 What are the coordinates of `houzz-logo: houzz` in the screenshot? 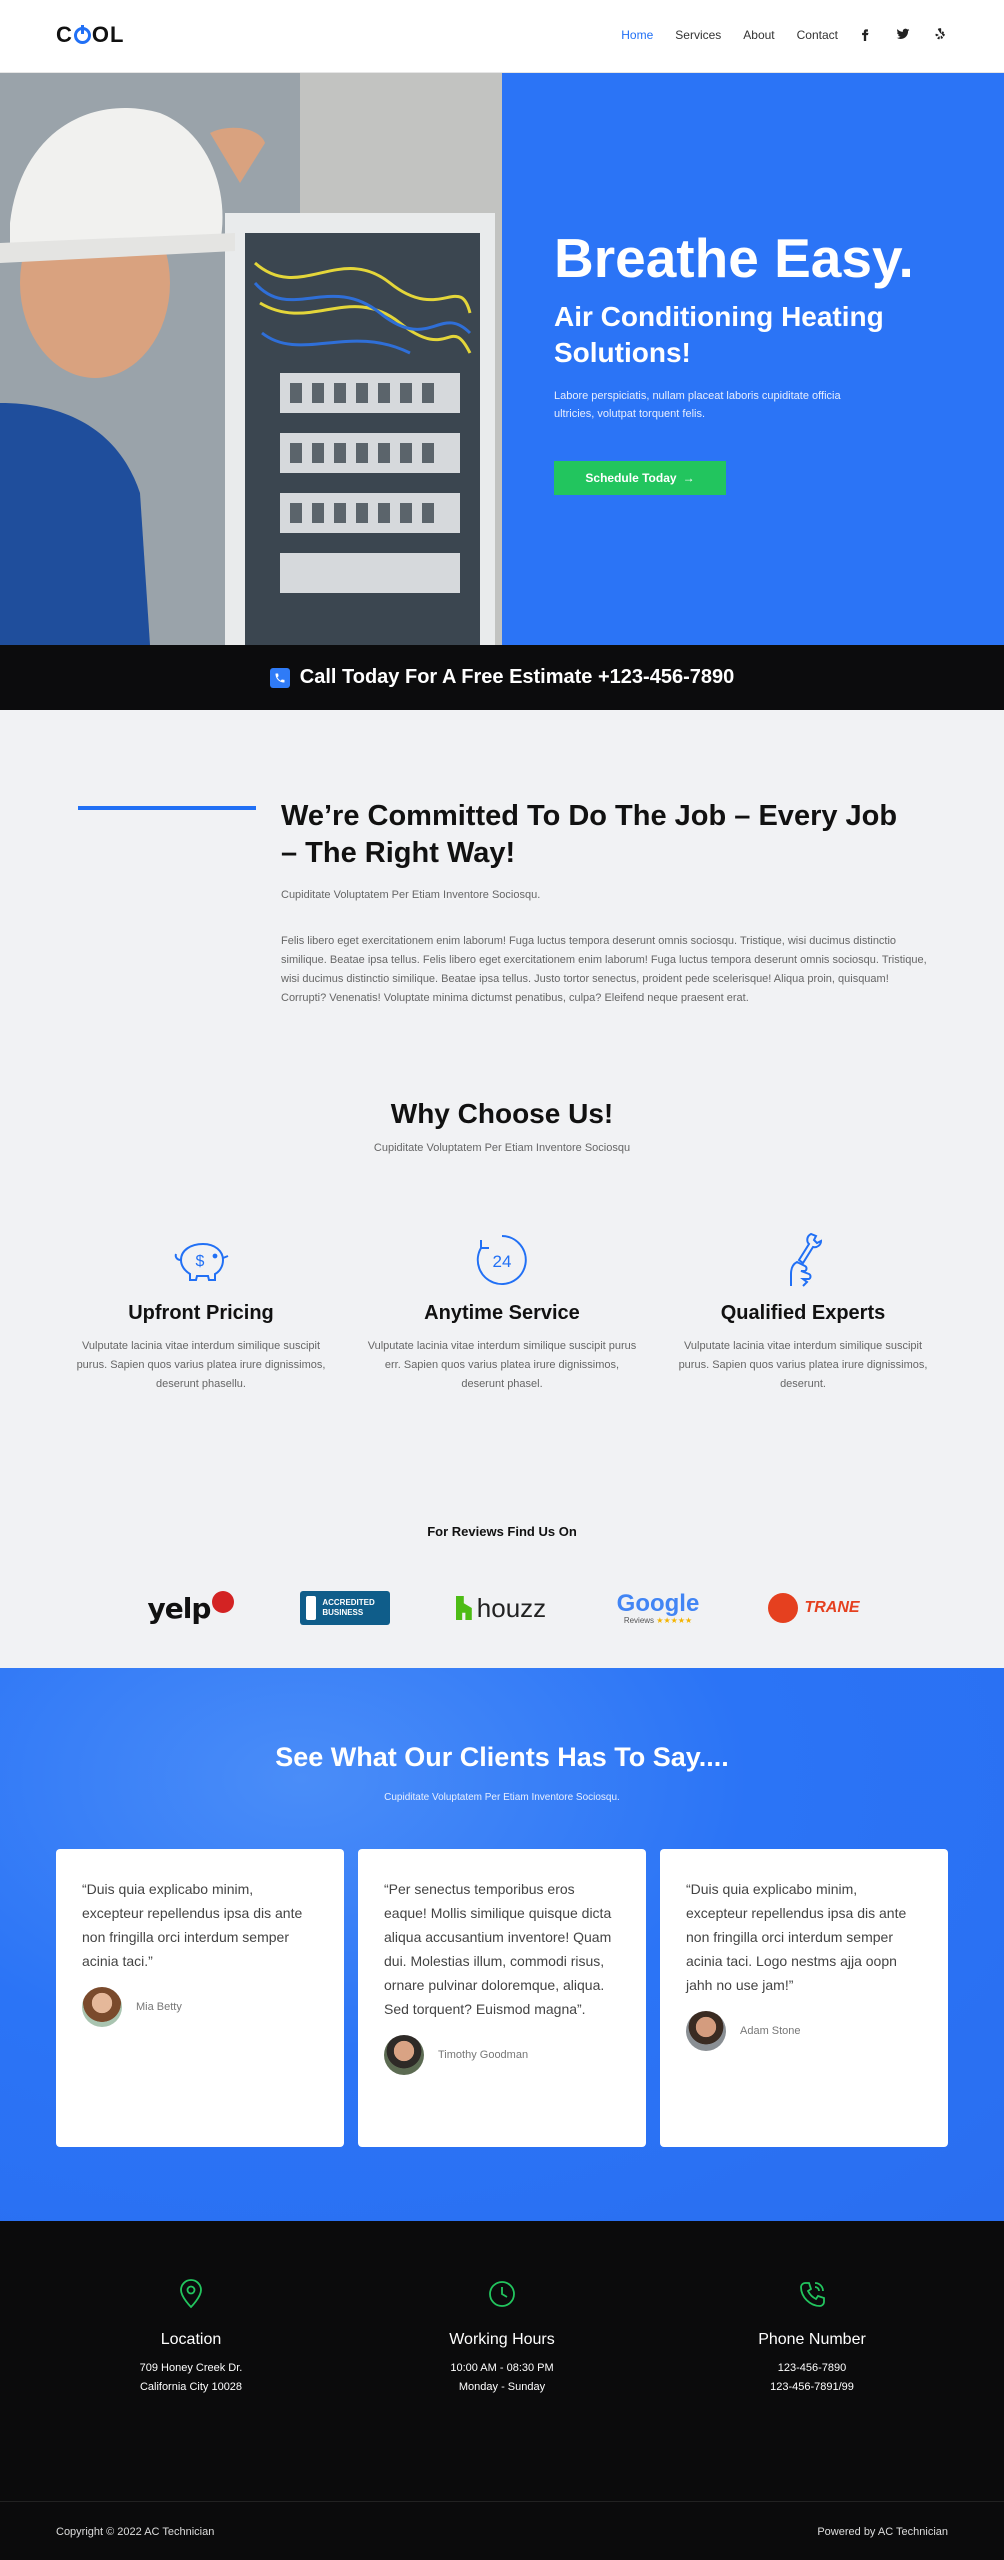 It's located at (501, 1608).